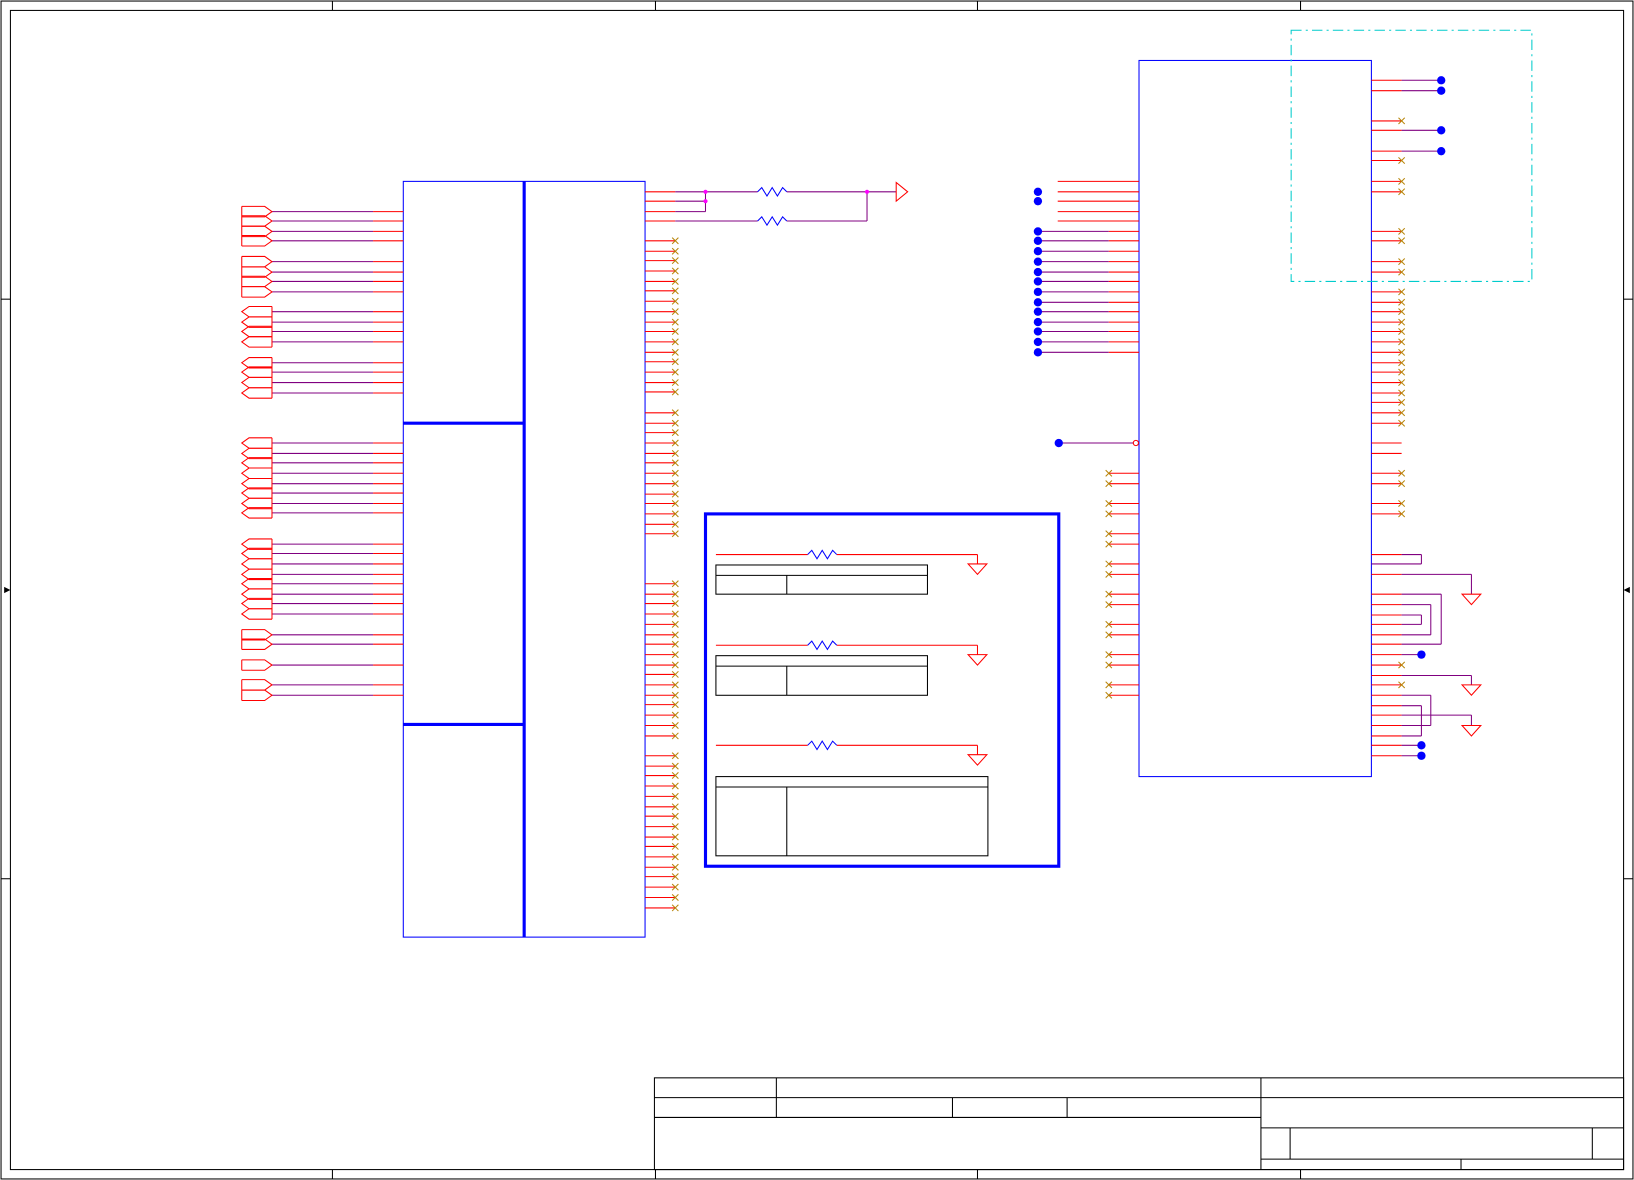 Image resolution: width=1634 pixels, height=1180 pixels. I want to click on strap-options-box, so click(882, 690).